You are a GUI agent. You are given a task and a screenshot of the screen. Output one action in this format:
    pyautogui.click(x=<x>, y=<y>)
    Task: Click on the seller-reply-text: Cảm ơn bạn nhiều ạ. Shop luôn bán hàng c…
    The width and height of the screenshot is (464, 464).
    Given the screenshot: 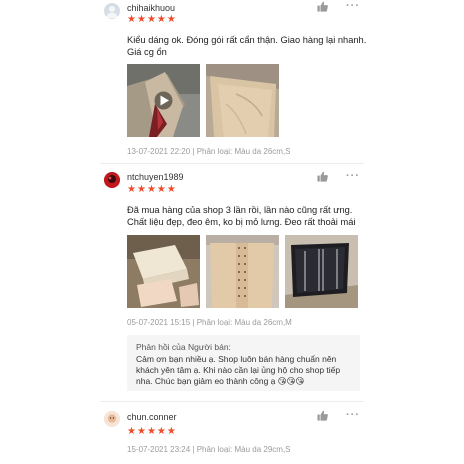 What is the action you would take?
    pyautogui.click(x=238, y=370)
    